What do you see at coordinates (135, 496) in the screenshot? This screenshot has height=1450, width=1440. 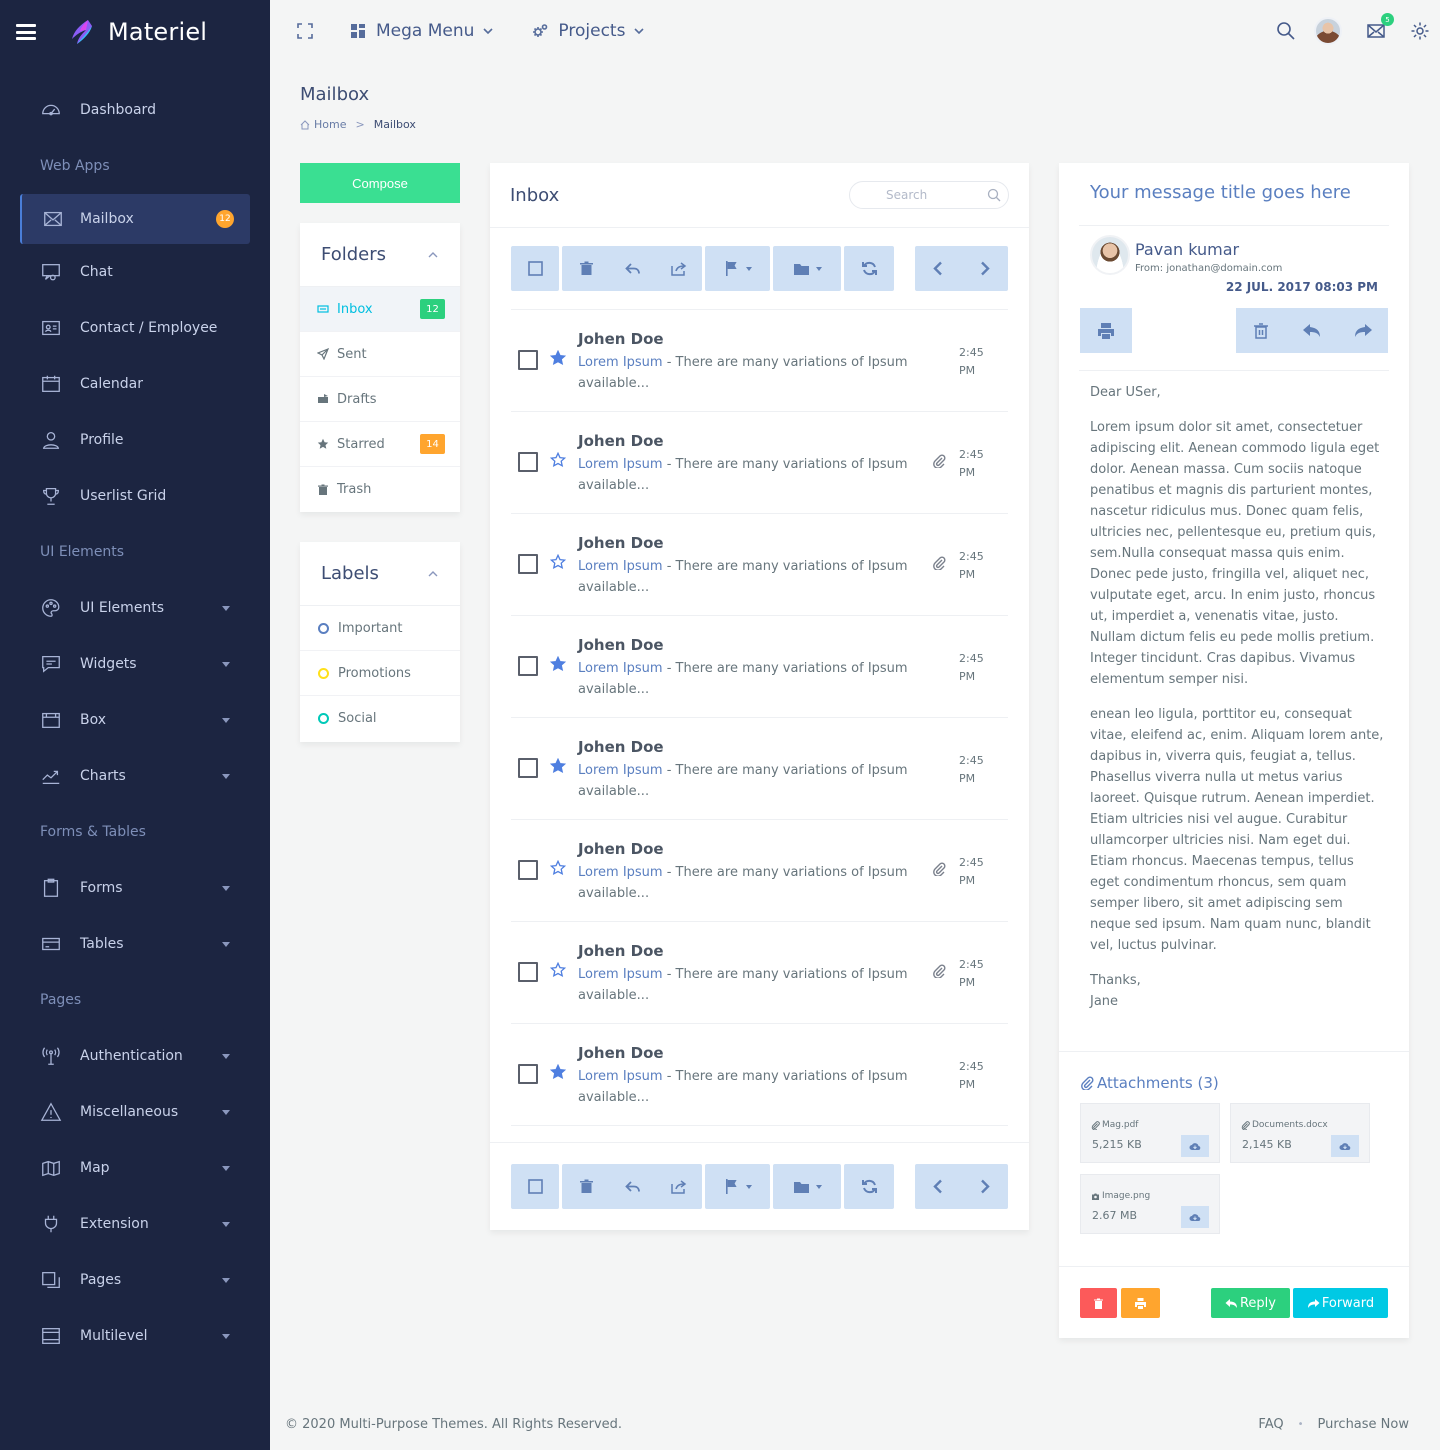 I see `sidebar-item-userlist-grid: Userlist Grid` at bounding box center [135, 496].